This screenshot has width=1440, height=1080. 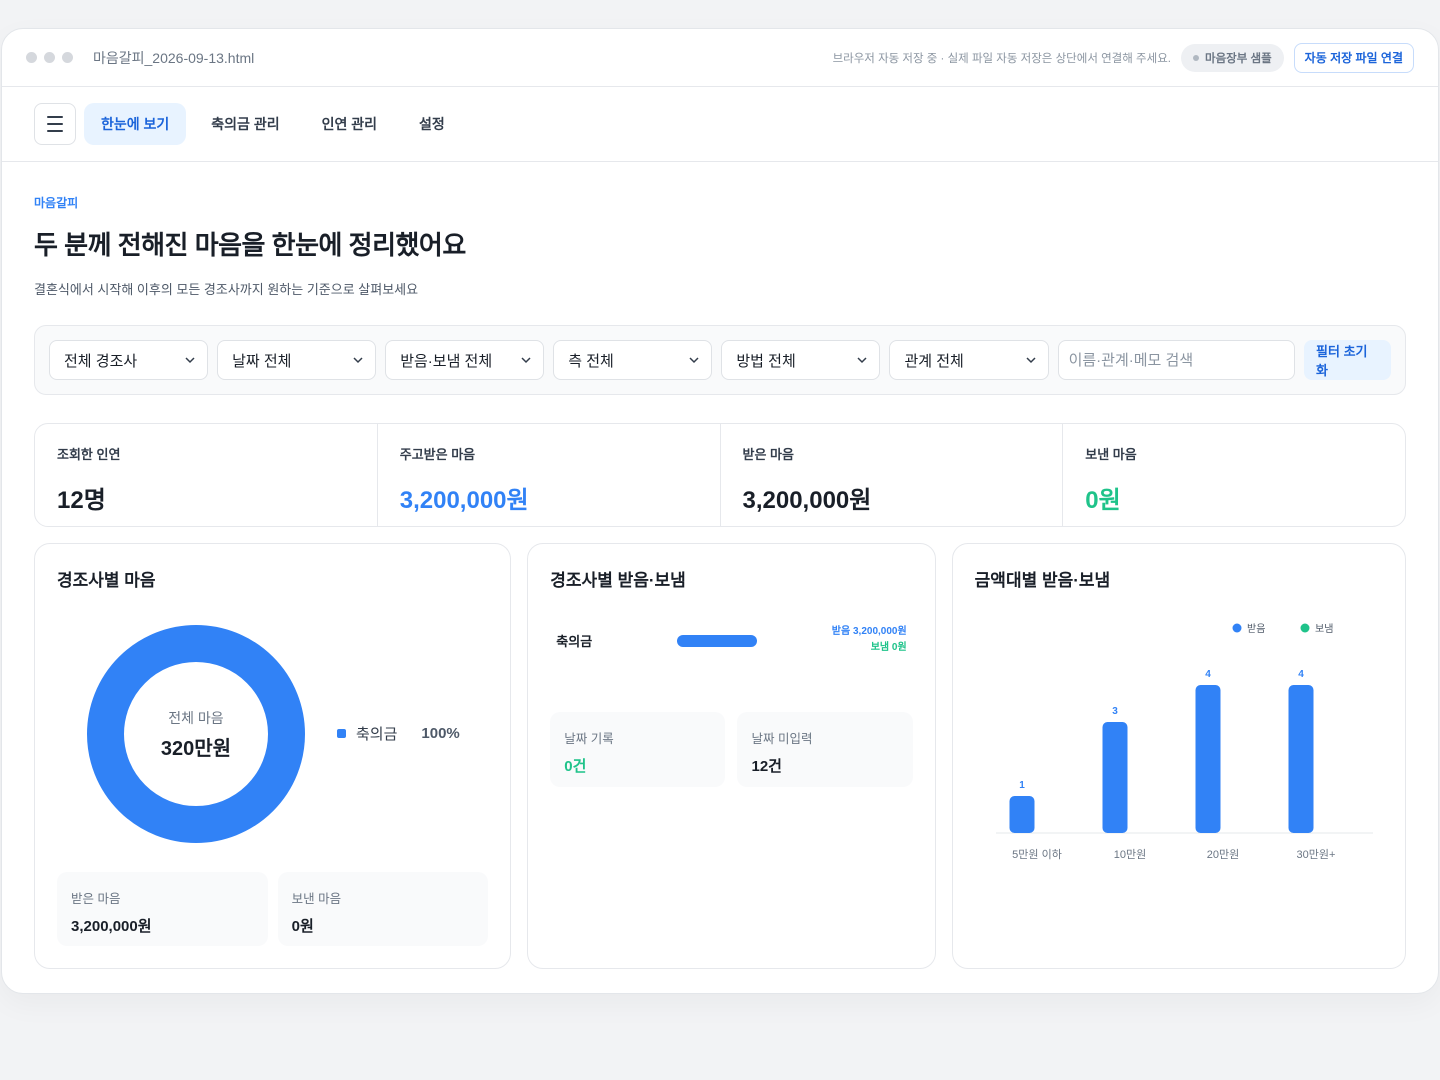 What do you see at coordinates (591, 361) in the screenshot?
I see `filter-side-value: 측 전체` at bounding box center [591, 361].